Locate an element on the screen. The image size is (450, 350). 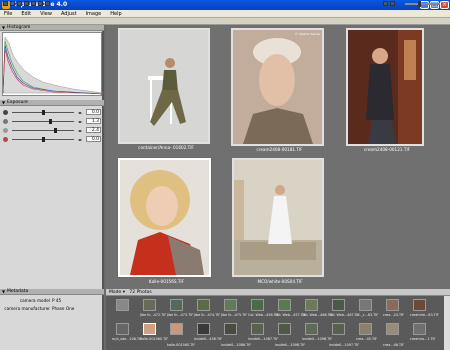
saturation-slider-thumb is located at coordinates (43, 139).